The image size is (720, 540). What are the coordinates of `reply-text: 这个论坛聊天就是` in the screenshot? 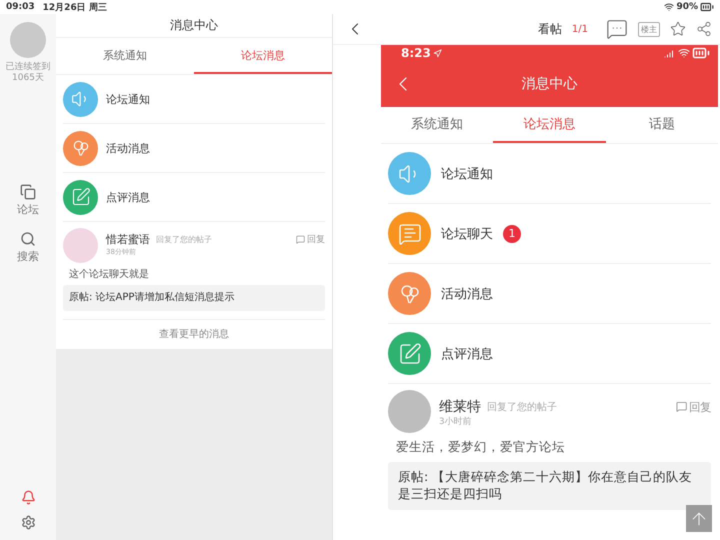 It's located at (109, 274).